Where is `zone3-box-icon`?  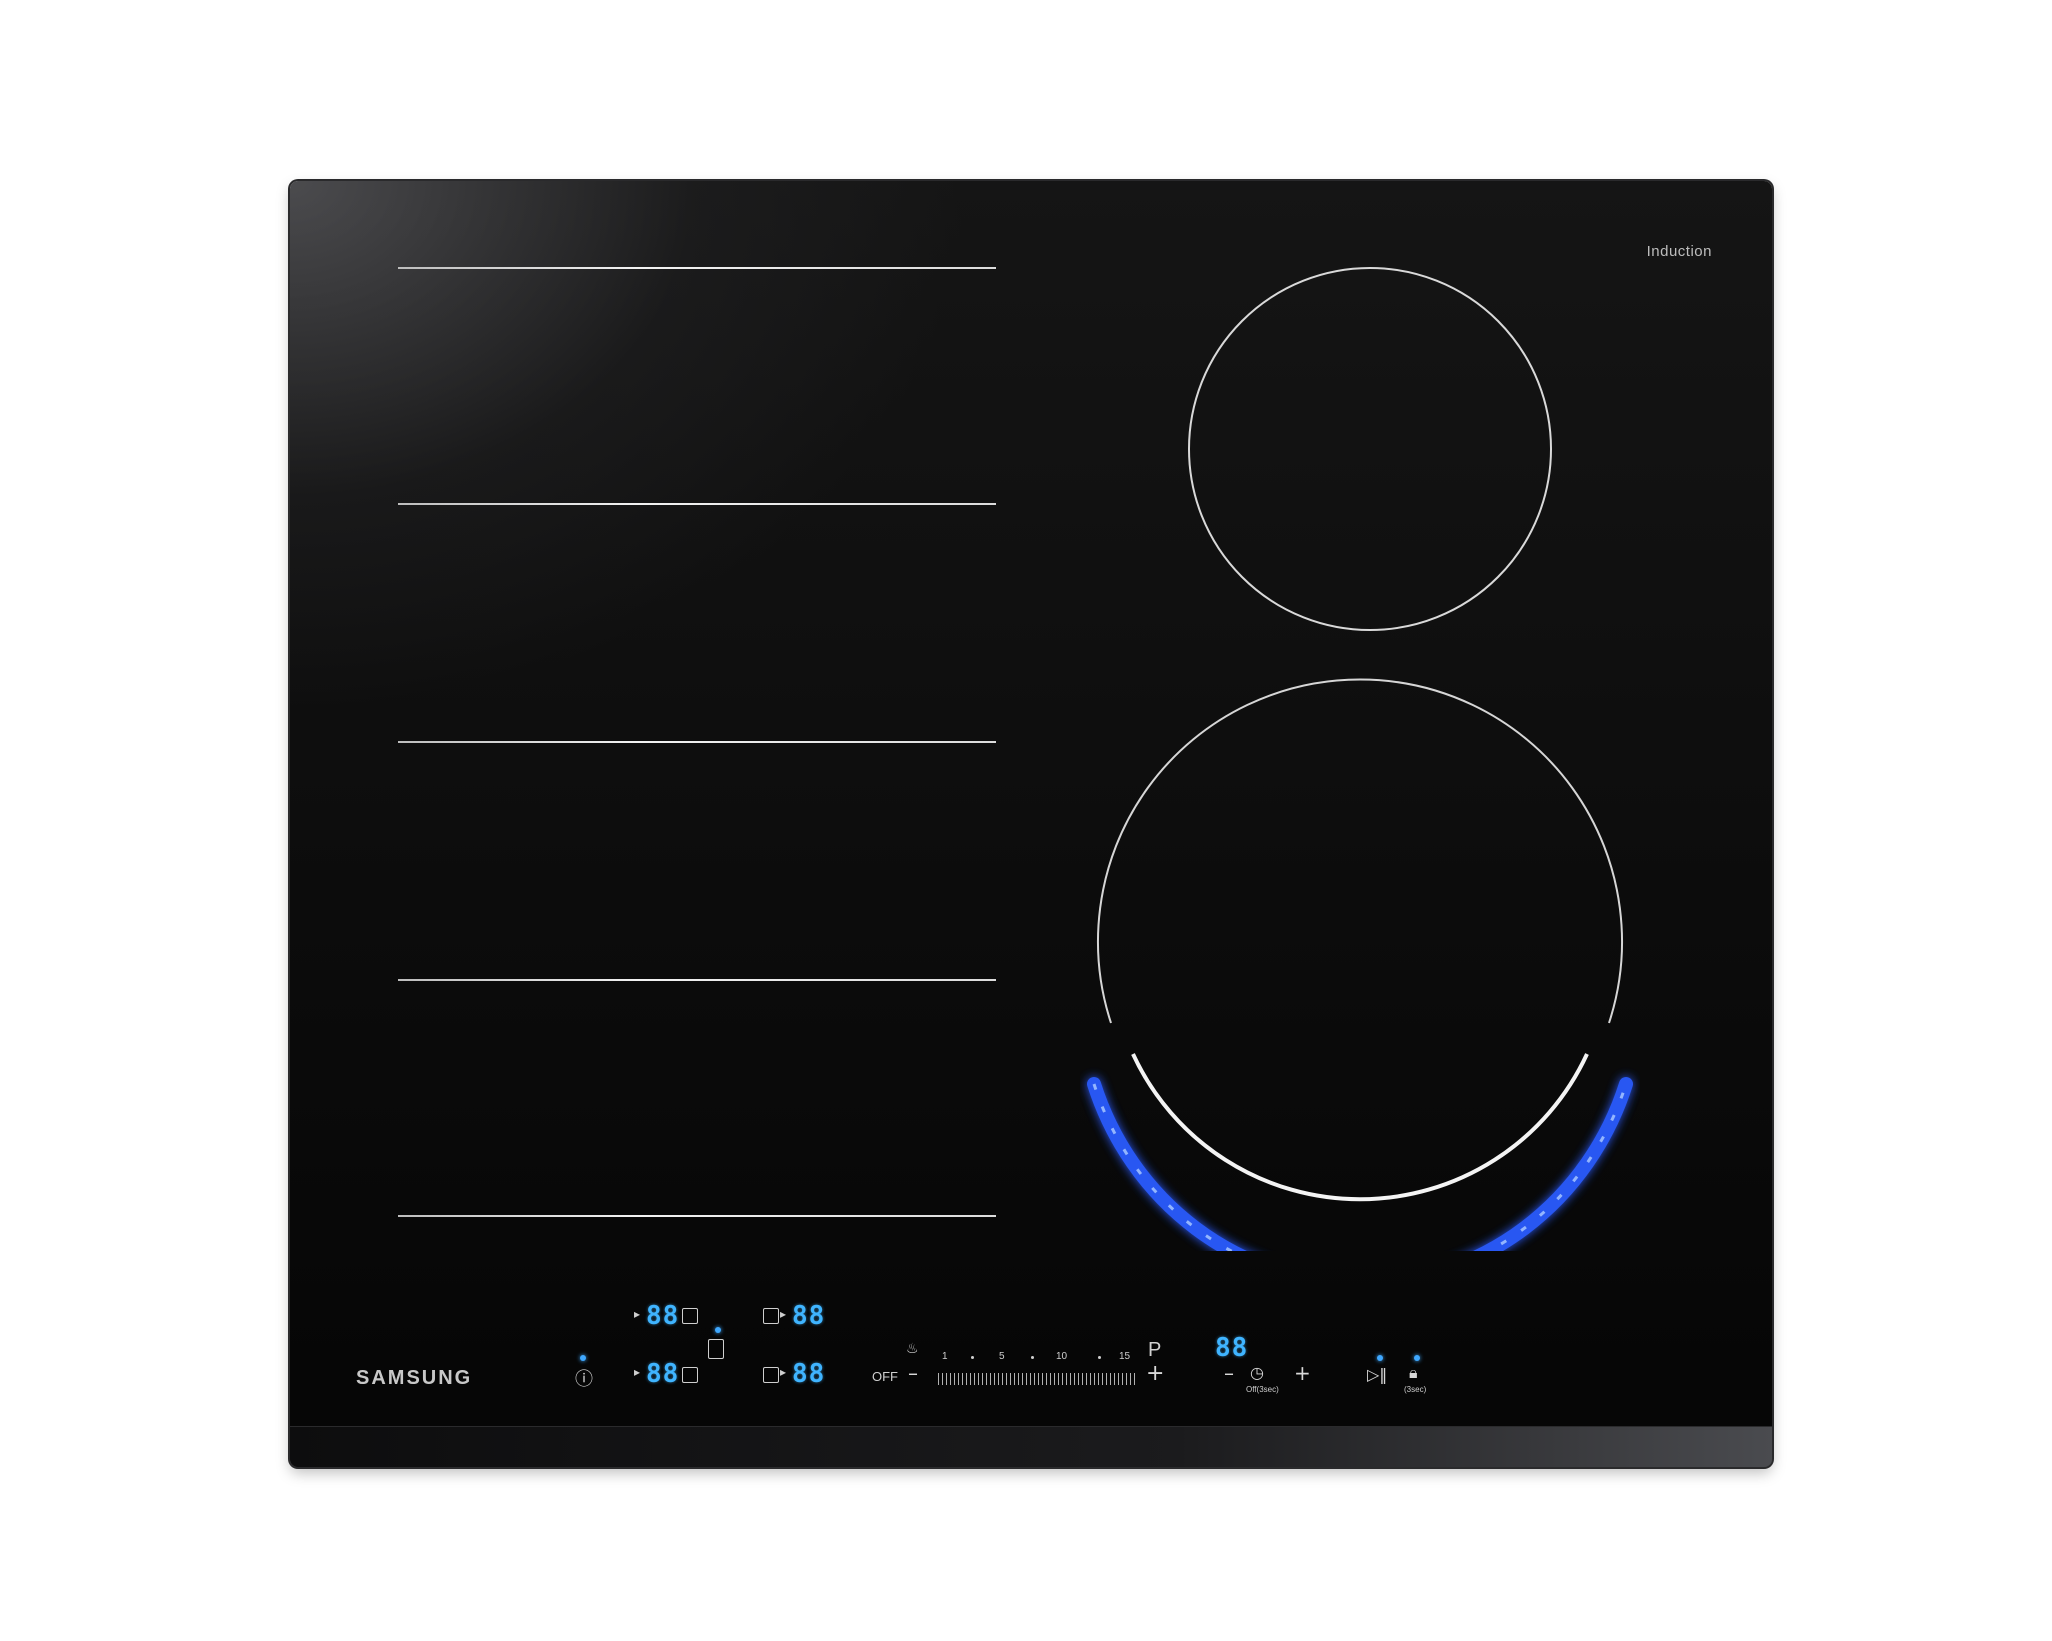 zone3-box-icon is located at coordinates (771, 1316).